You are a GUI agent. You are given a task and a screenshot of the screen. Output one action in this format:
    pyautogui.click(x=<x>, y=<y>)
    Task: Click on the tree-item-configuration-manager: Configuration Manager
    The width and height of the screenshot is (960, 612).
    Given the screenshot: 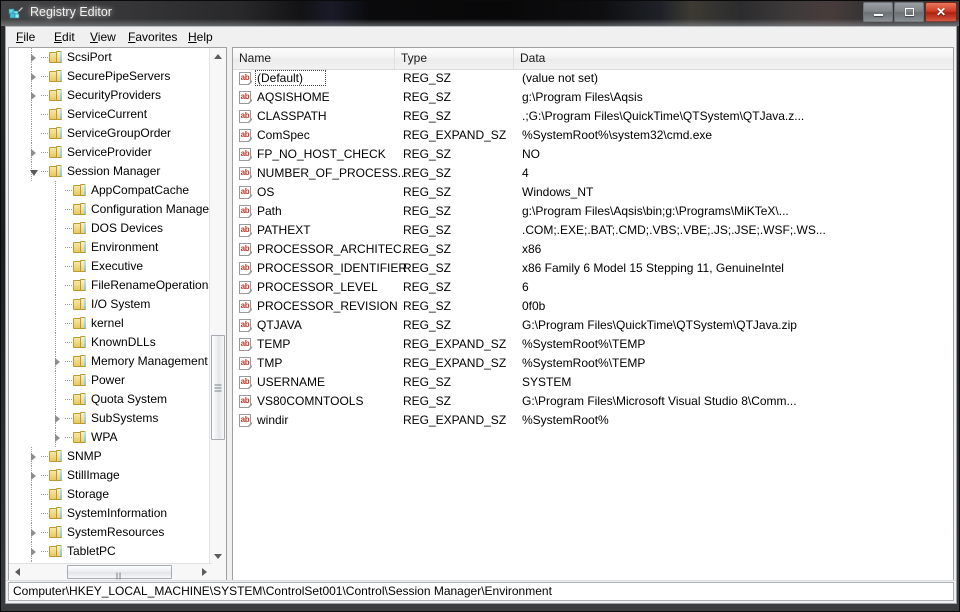 What is the action you would take?
    pyautogui.click(x=110, y=209)
    